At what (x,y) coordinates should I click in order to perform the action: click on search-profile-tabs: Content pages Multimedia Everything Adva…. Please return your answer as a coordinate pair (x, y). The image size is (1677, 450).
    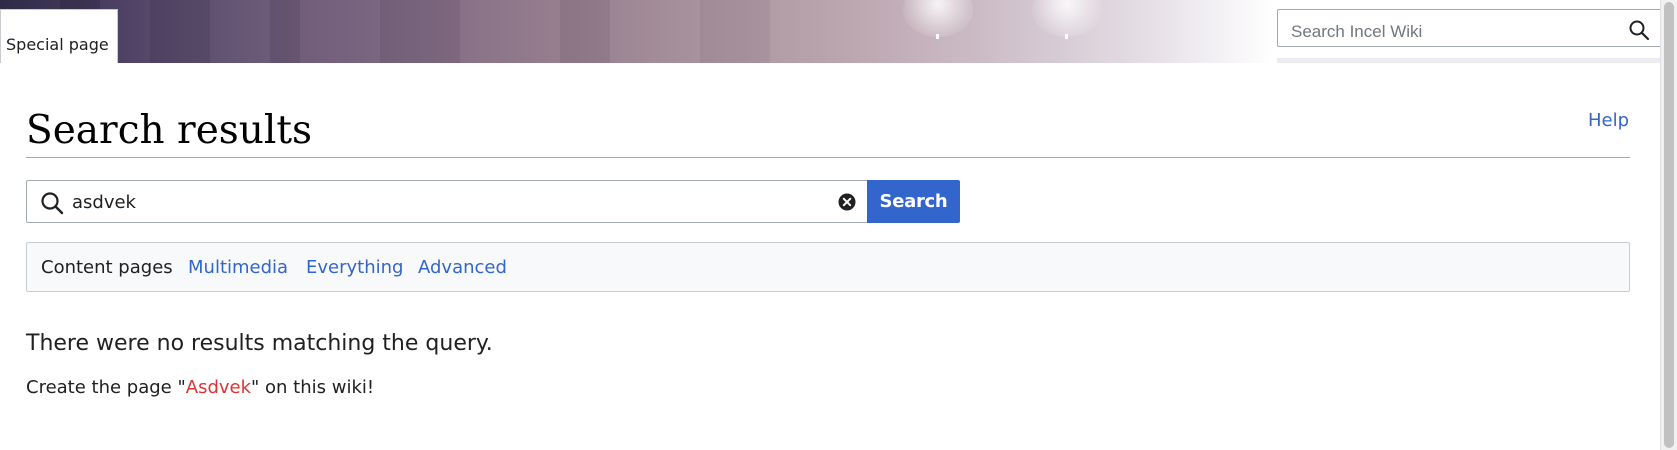
    Looking at the image, I should click on (828, 267).